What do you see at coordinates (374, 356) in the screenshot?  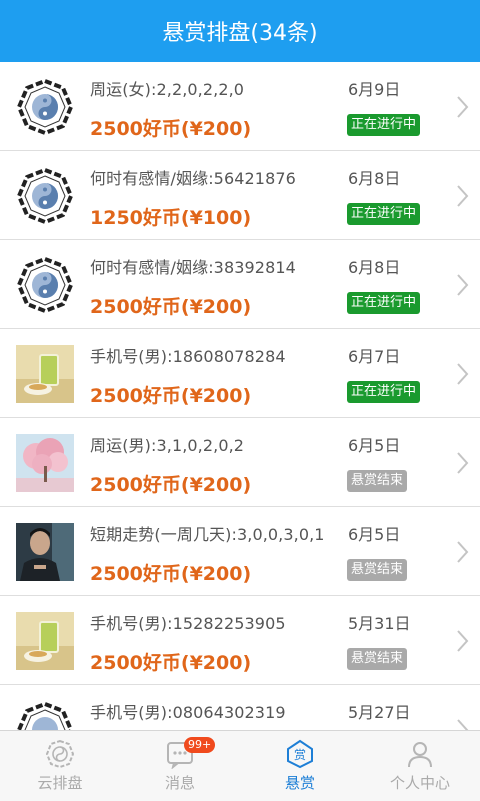 I see `item-date: 6月7日` at bounding box center [374, 356].